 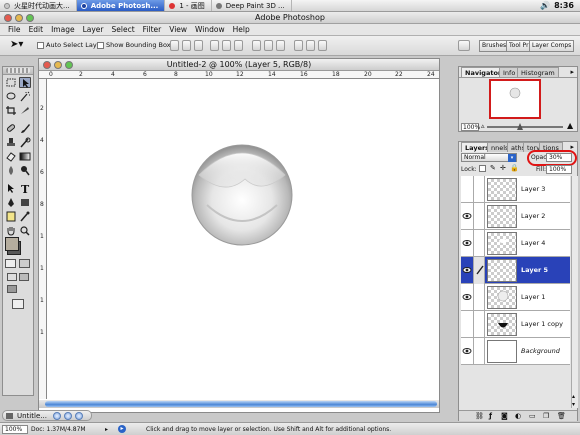 What do you see at coordinates (24, 263) in the screenshot?
I see `quick-mask-button` at bounding box center [24, 263].